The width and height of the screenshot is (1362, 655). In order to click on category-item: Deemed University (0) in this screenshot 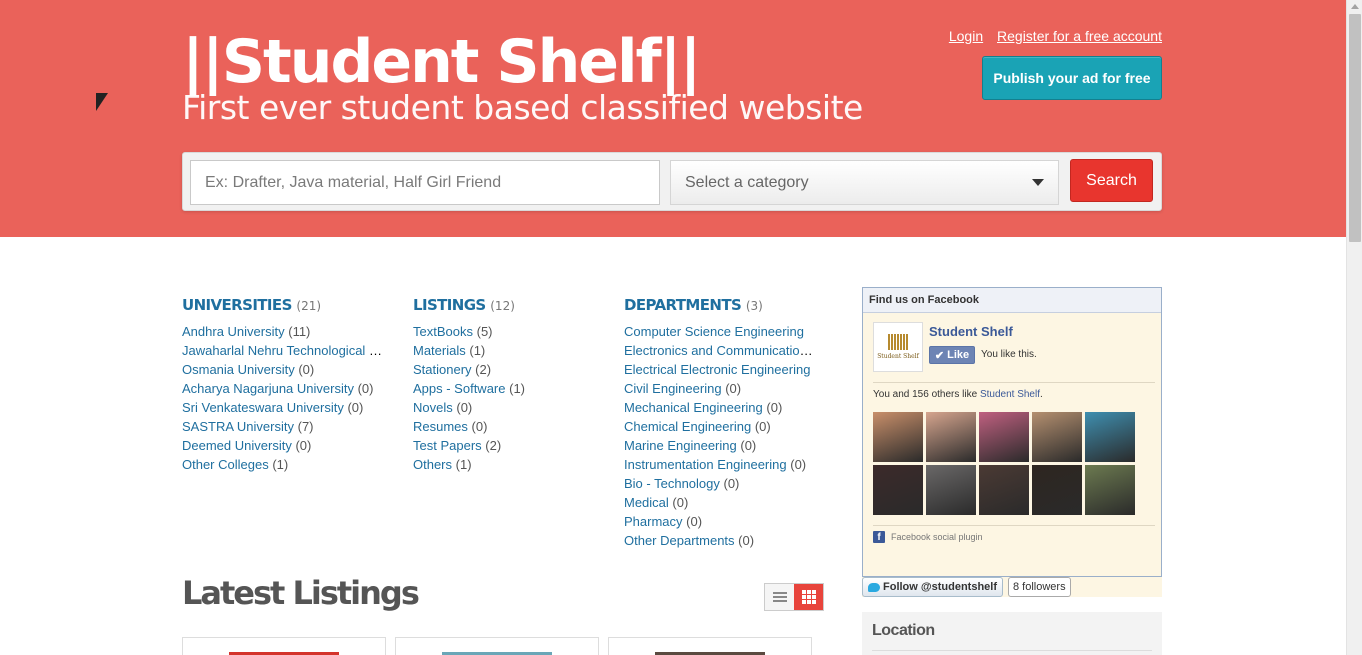, I will do `click(284, 445)`.